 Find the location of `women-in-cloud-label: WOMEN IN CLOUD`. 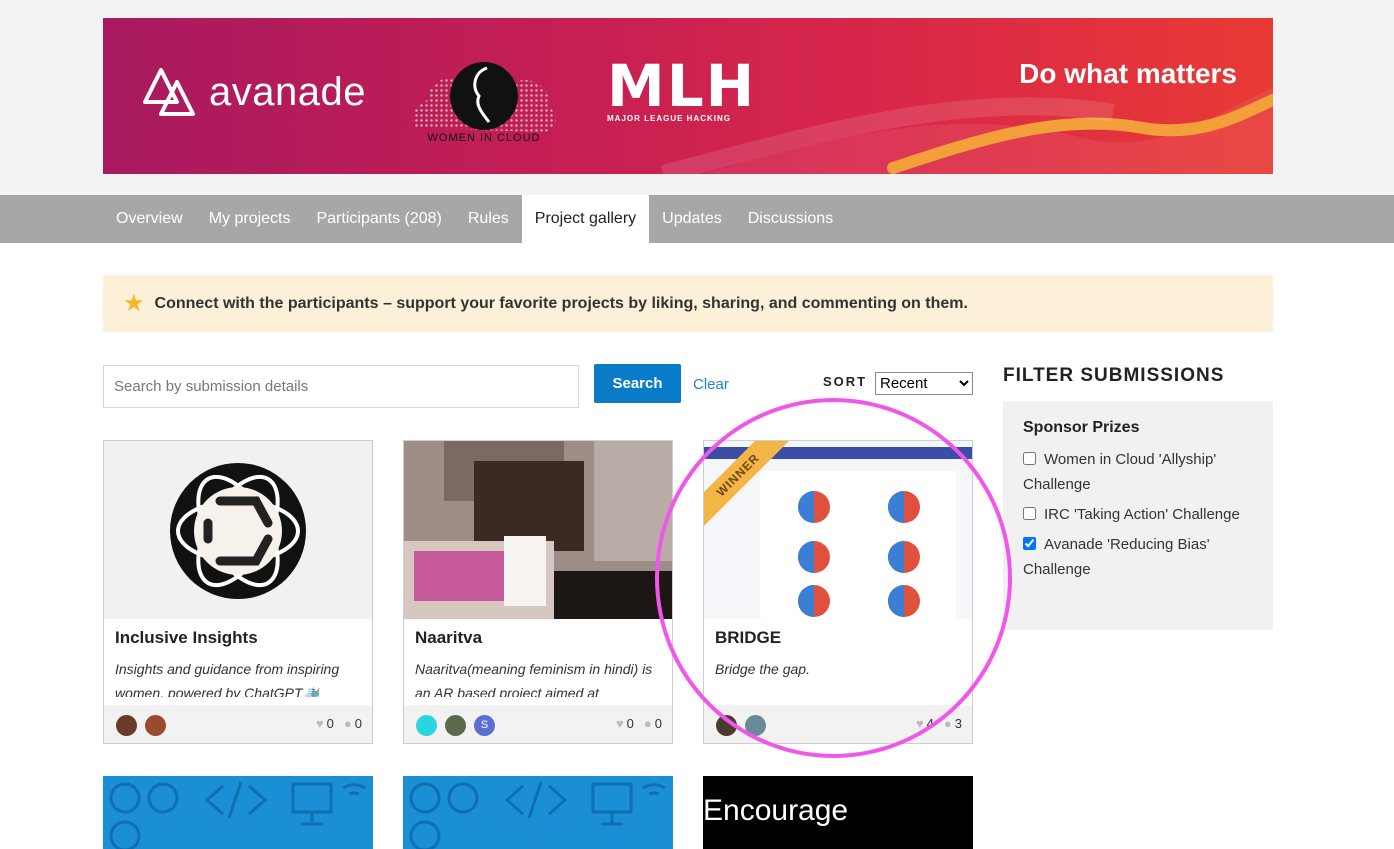

women-in-cloud-label: WOMEN IN CLOUD is located at coordinates (484, 138).